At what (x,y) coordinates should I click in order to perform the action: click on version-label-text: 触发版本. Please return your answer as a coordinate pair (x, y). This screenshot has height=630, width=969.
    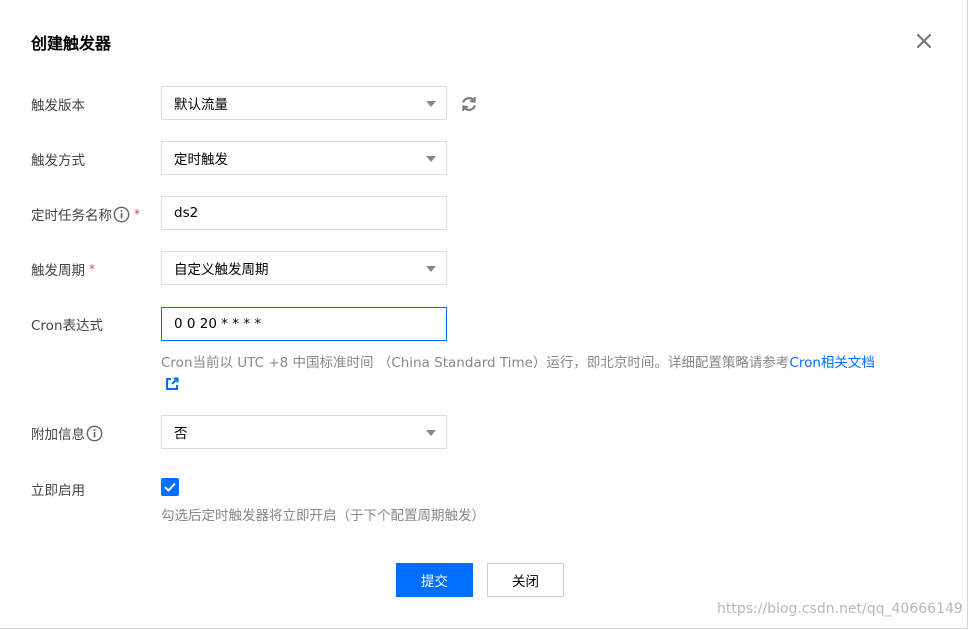
    Looking at the image, I should click on (58, 106).